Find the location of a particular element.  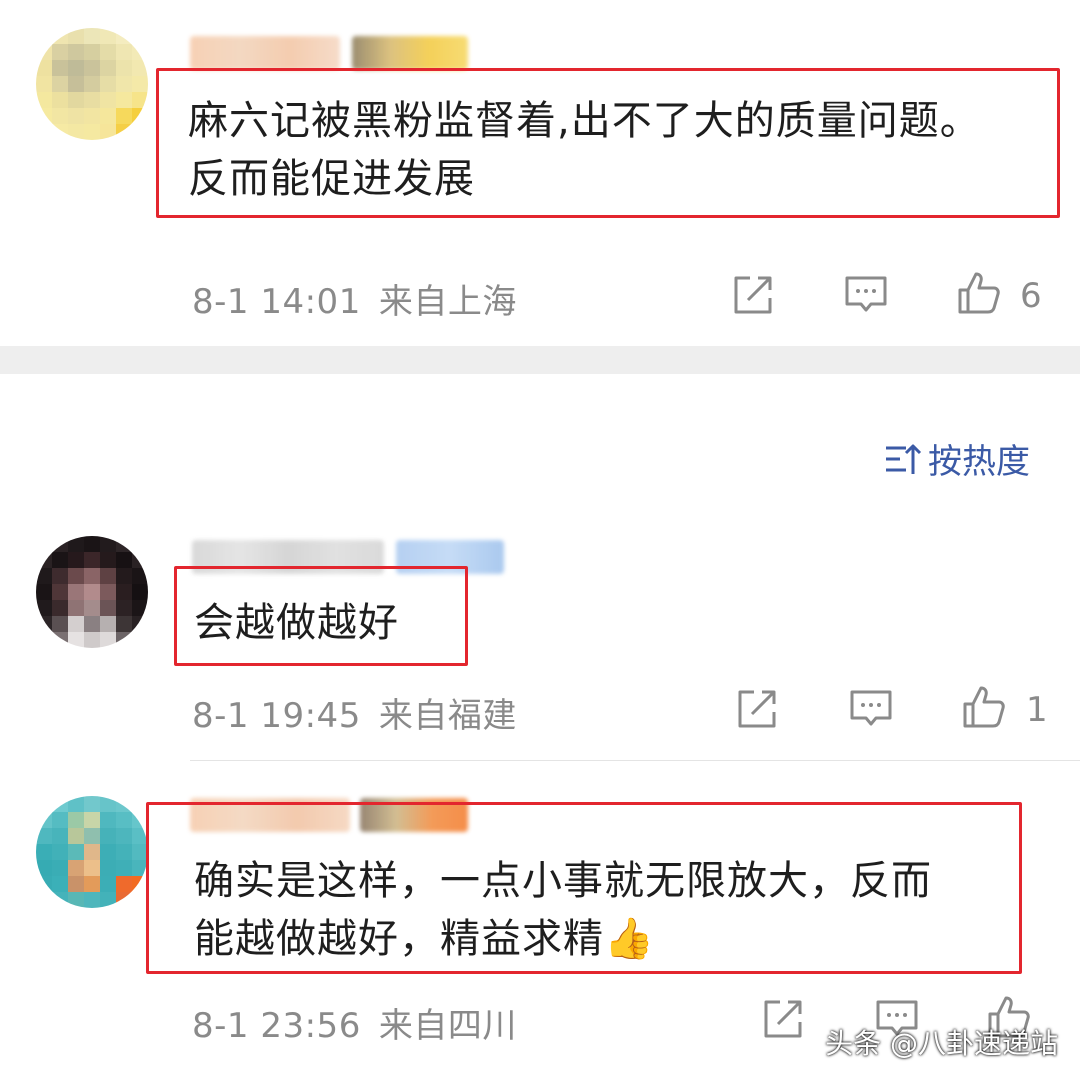

sort-label: 按热度 is located at coordinates (979, 462).